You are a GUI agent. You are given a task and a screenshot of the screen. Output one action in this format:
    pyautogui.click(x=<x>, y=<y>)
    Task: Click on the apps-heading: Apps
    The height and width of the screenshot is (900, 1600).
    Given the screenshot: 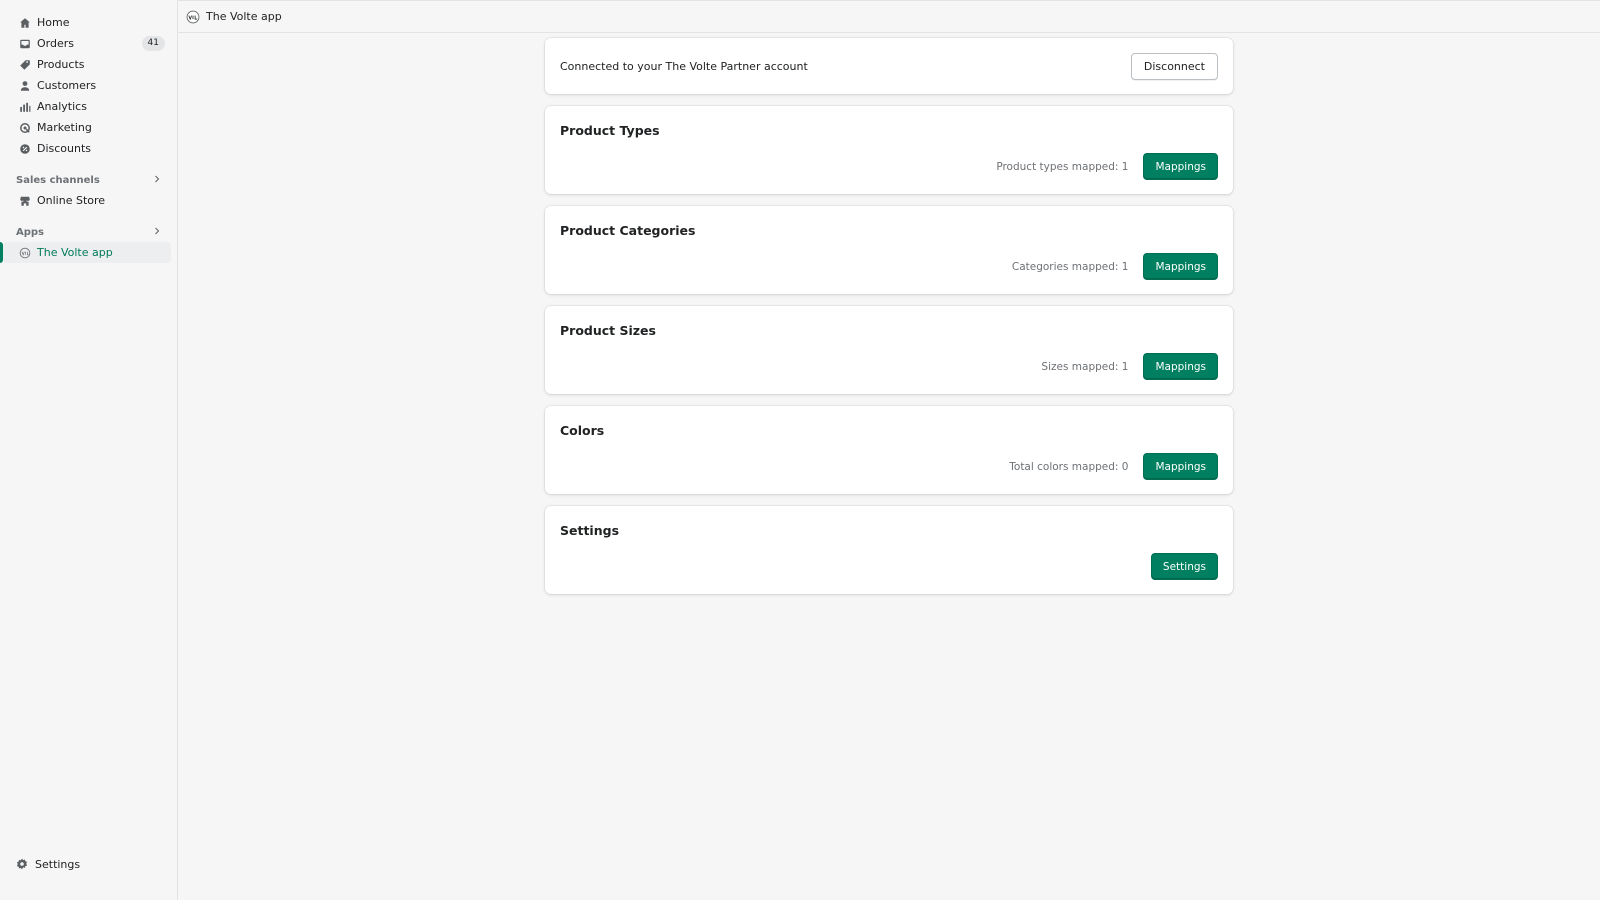 What is the action you would take?
    pyautogui.click(x=89, y=232)
    